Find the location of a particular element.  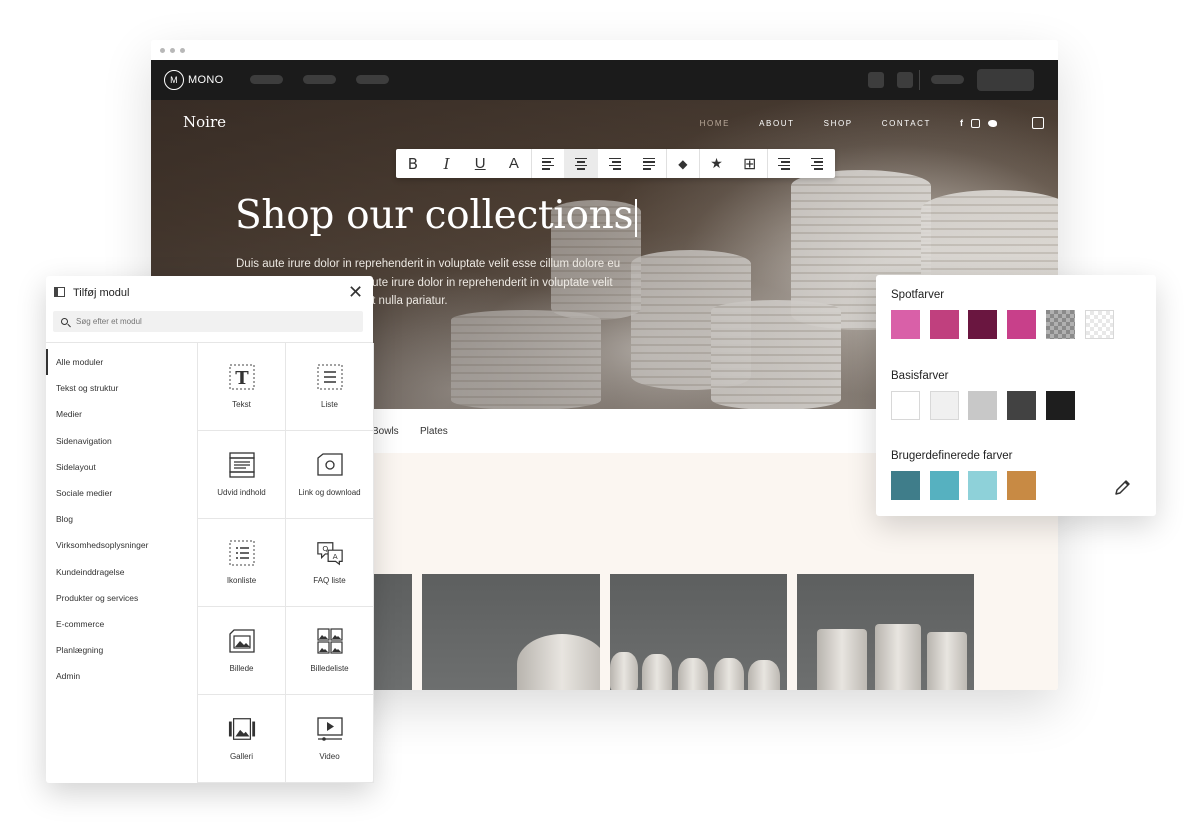

mono-logo: M MONO is located at coordinates (193, 80).